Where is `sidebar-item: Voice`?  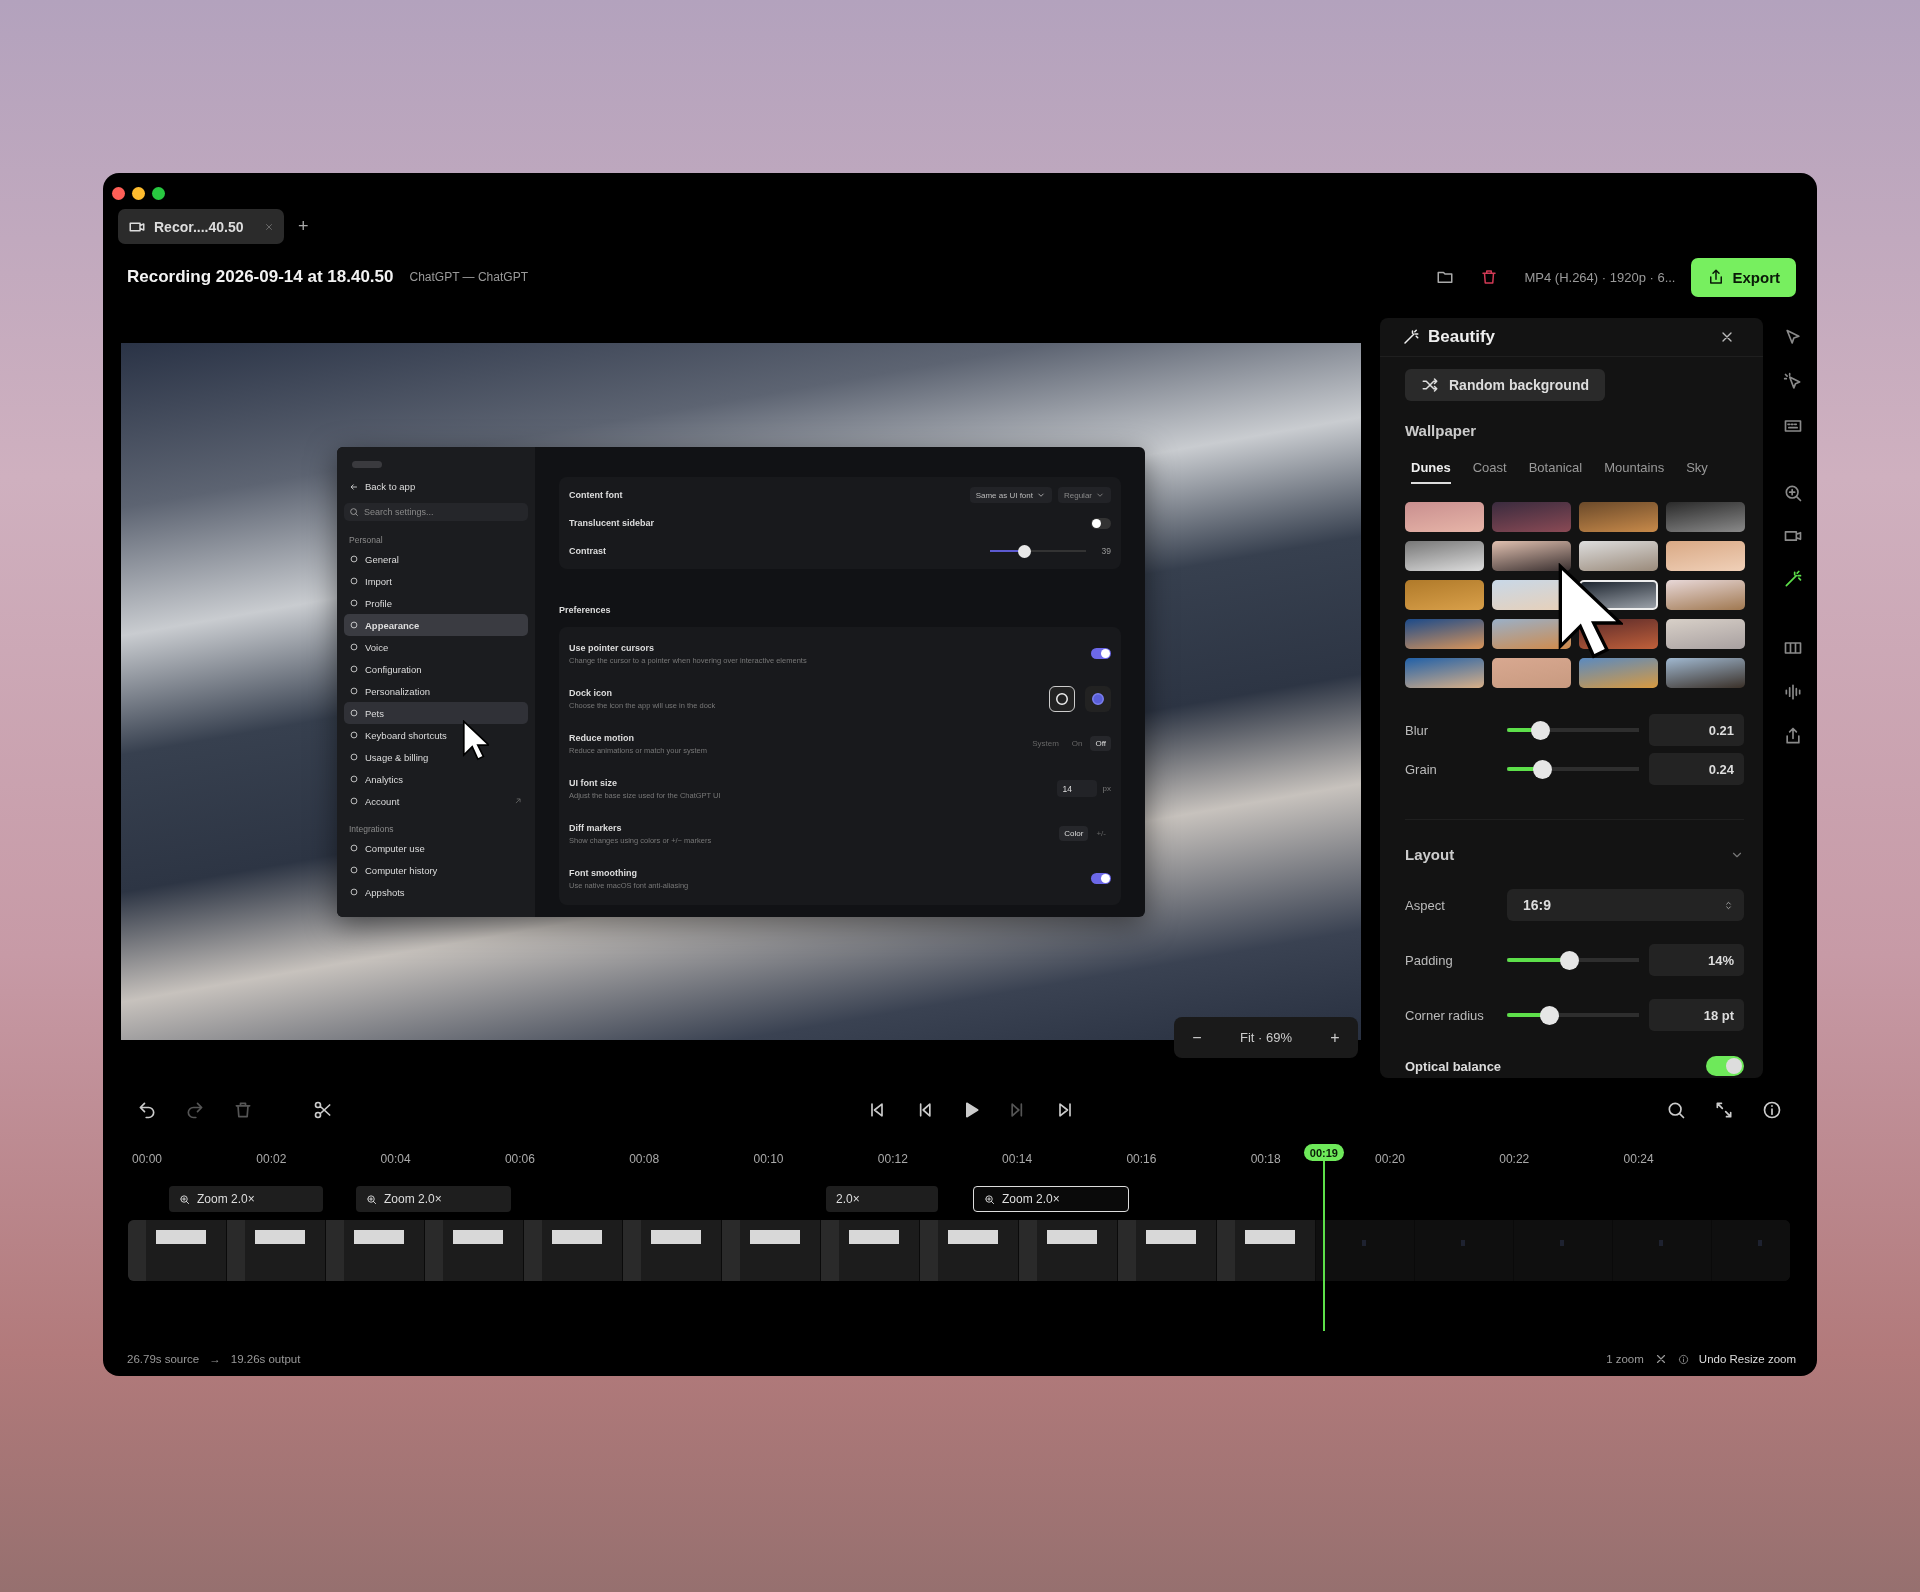
sidebar-item: Voice is located at coordinates (436, 647).